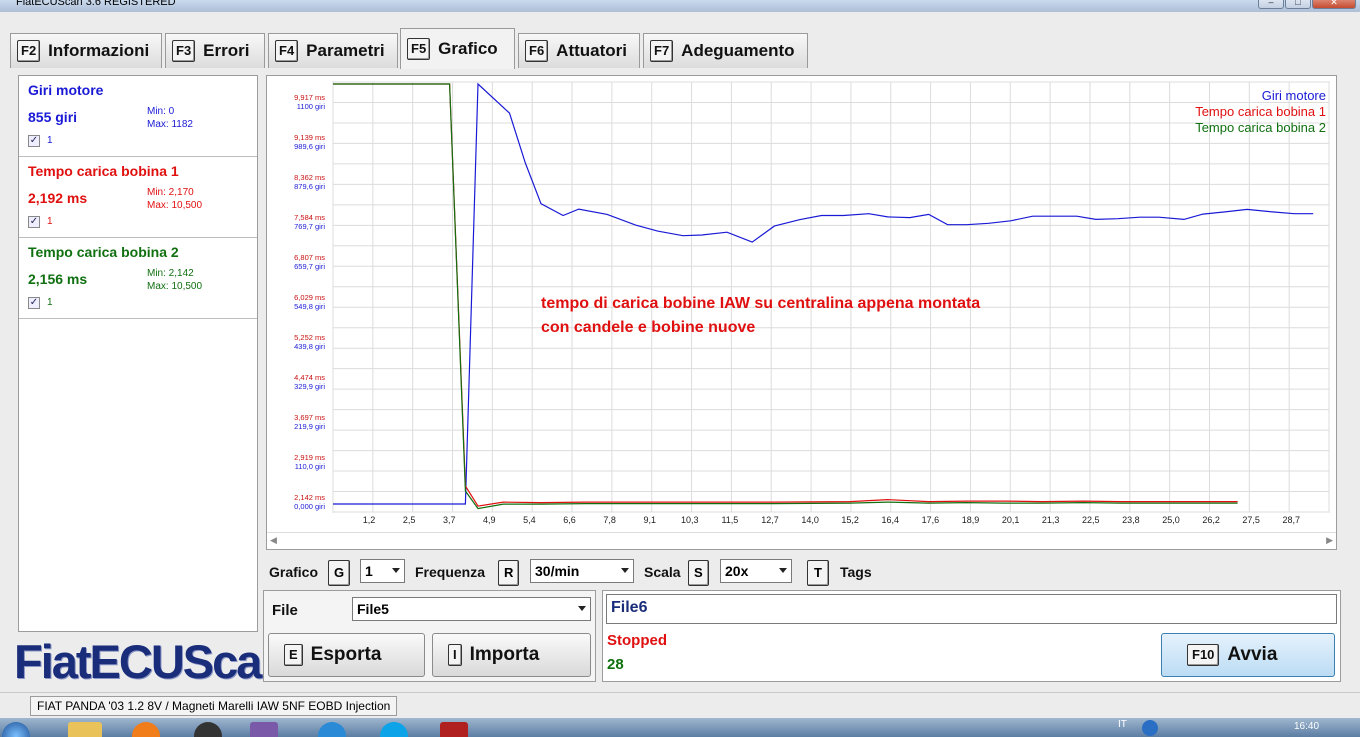  What do you see at coordinates (509, 573) in the screenshot?
I see `frequenza-key: R` at bounding box center [509, 573].